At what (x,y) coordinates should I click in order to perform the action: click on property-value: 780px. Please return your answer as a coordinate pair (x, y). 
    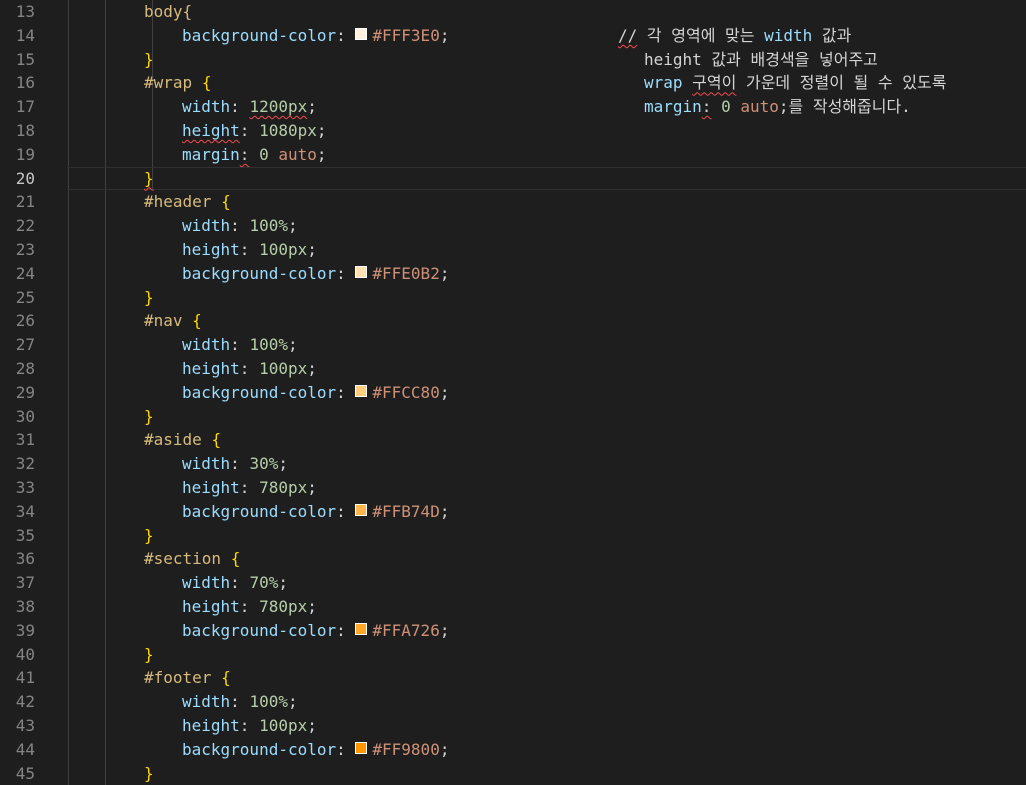
    Looking at the image, I should click on (283, 606).